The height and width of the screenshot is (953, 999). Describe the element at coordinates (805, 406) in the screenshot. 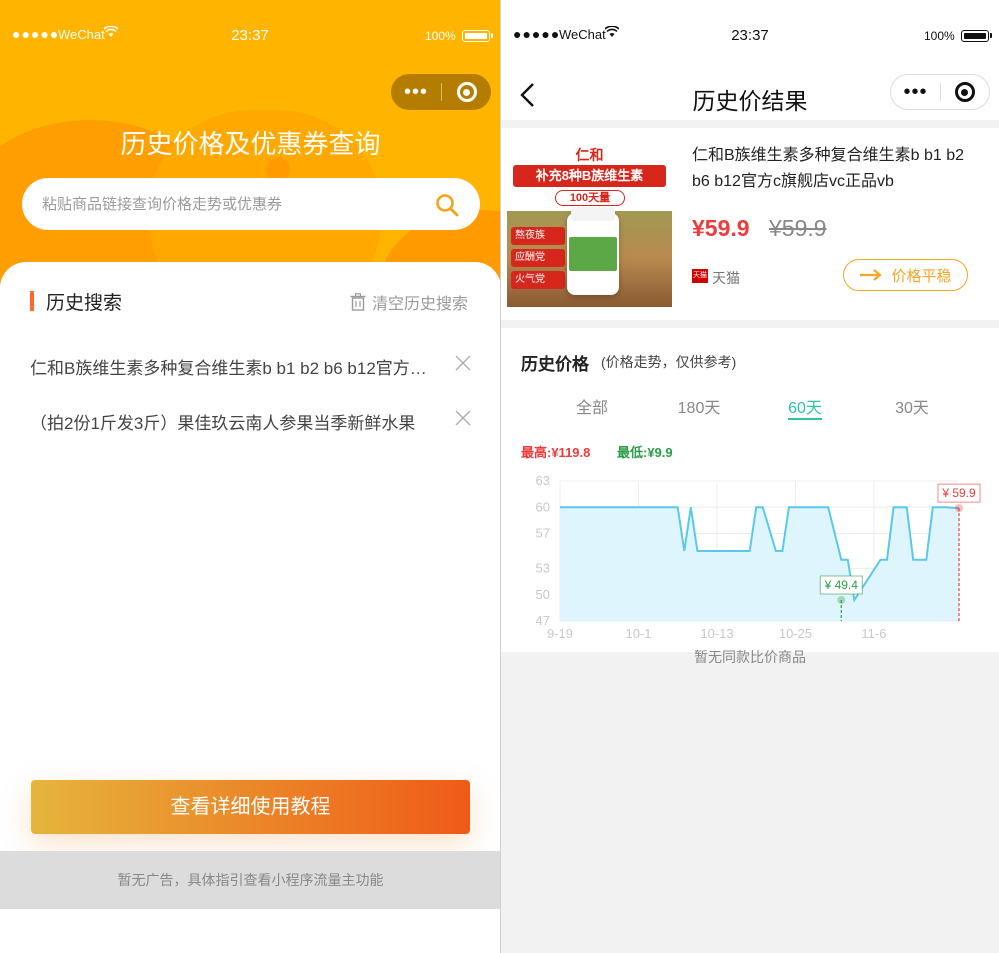

I see `tab-60-days: 60天` at that location.